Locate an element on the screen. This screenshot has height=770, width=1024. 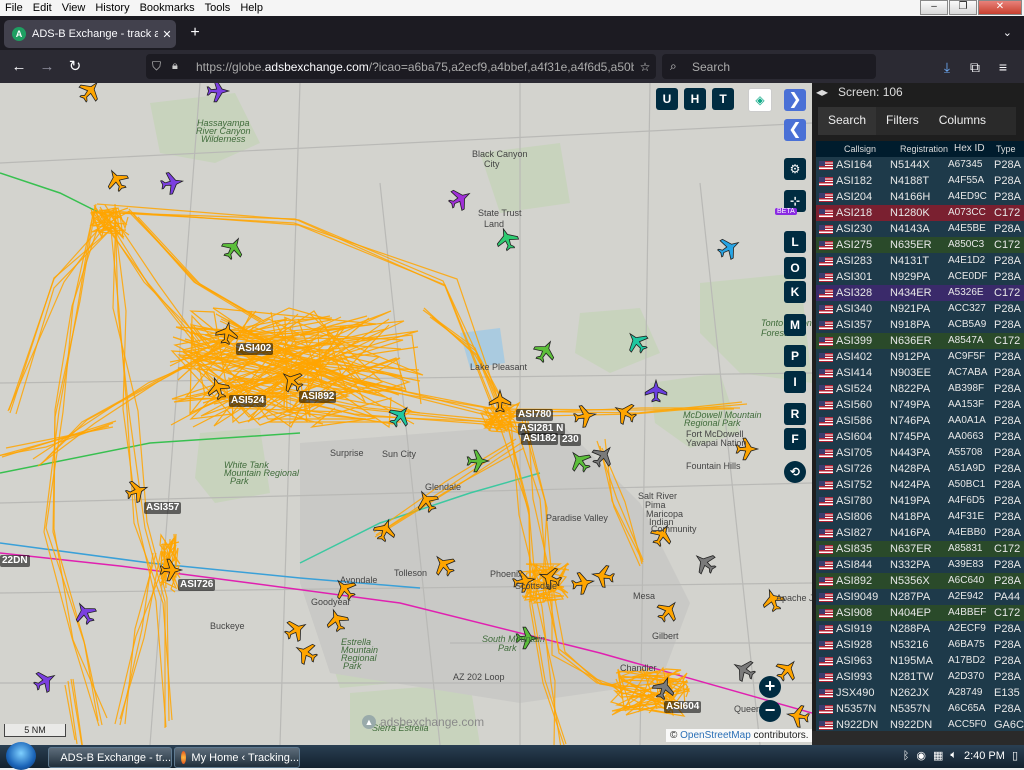
browser-tab: A ADS-B Exchange - track aircraft ✕ is located at coordinates (90, 34).